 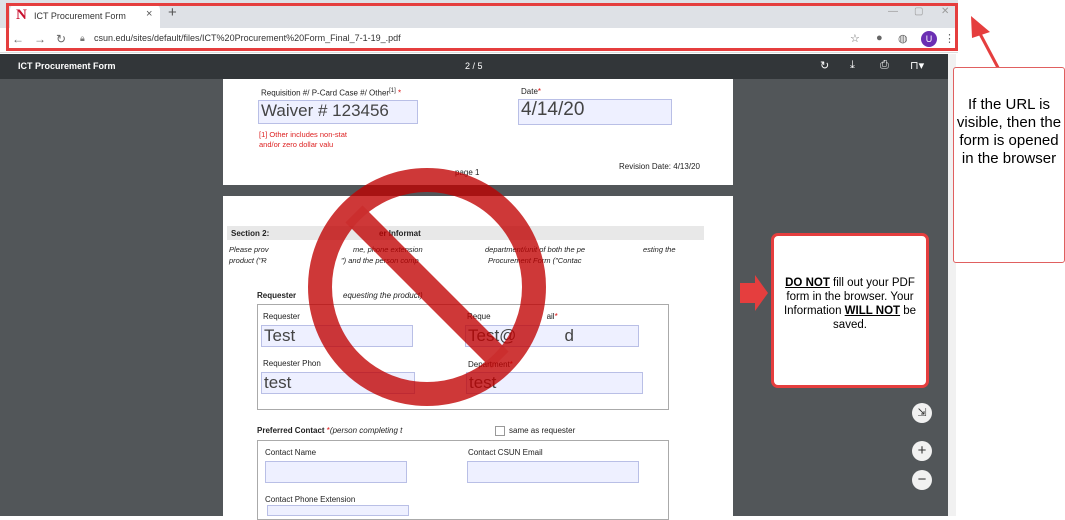 What do you see at coordinates (427, 287) in the screenshot?
I see `prohibition-icon` at bounding box center [427, 287].